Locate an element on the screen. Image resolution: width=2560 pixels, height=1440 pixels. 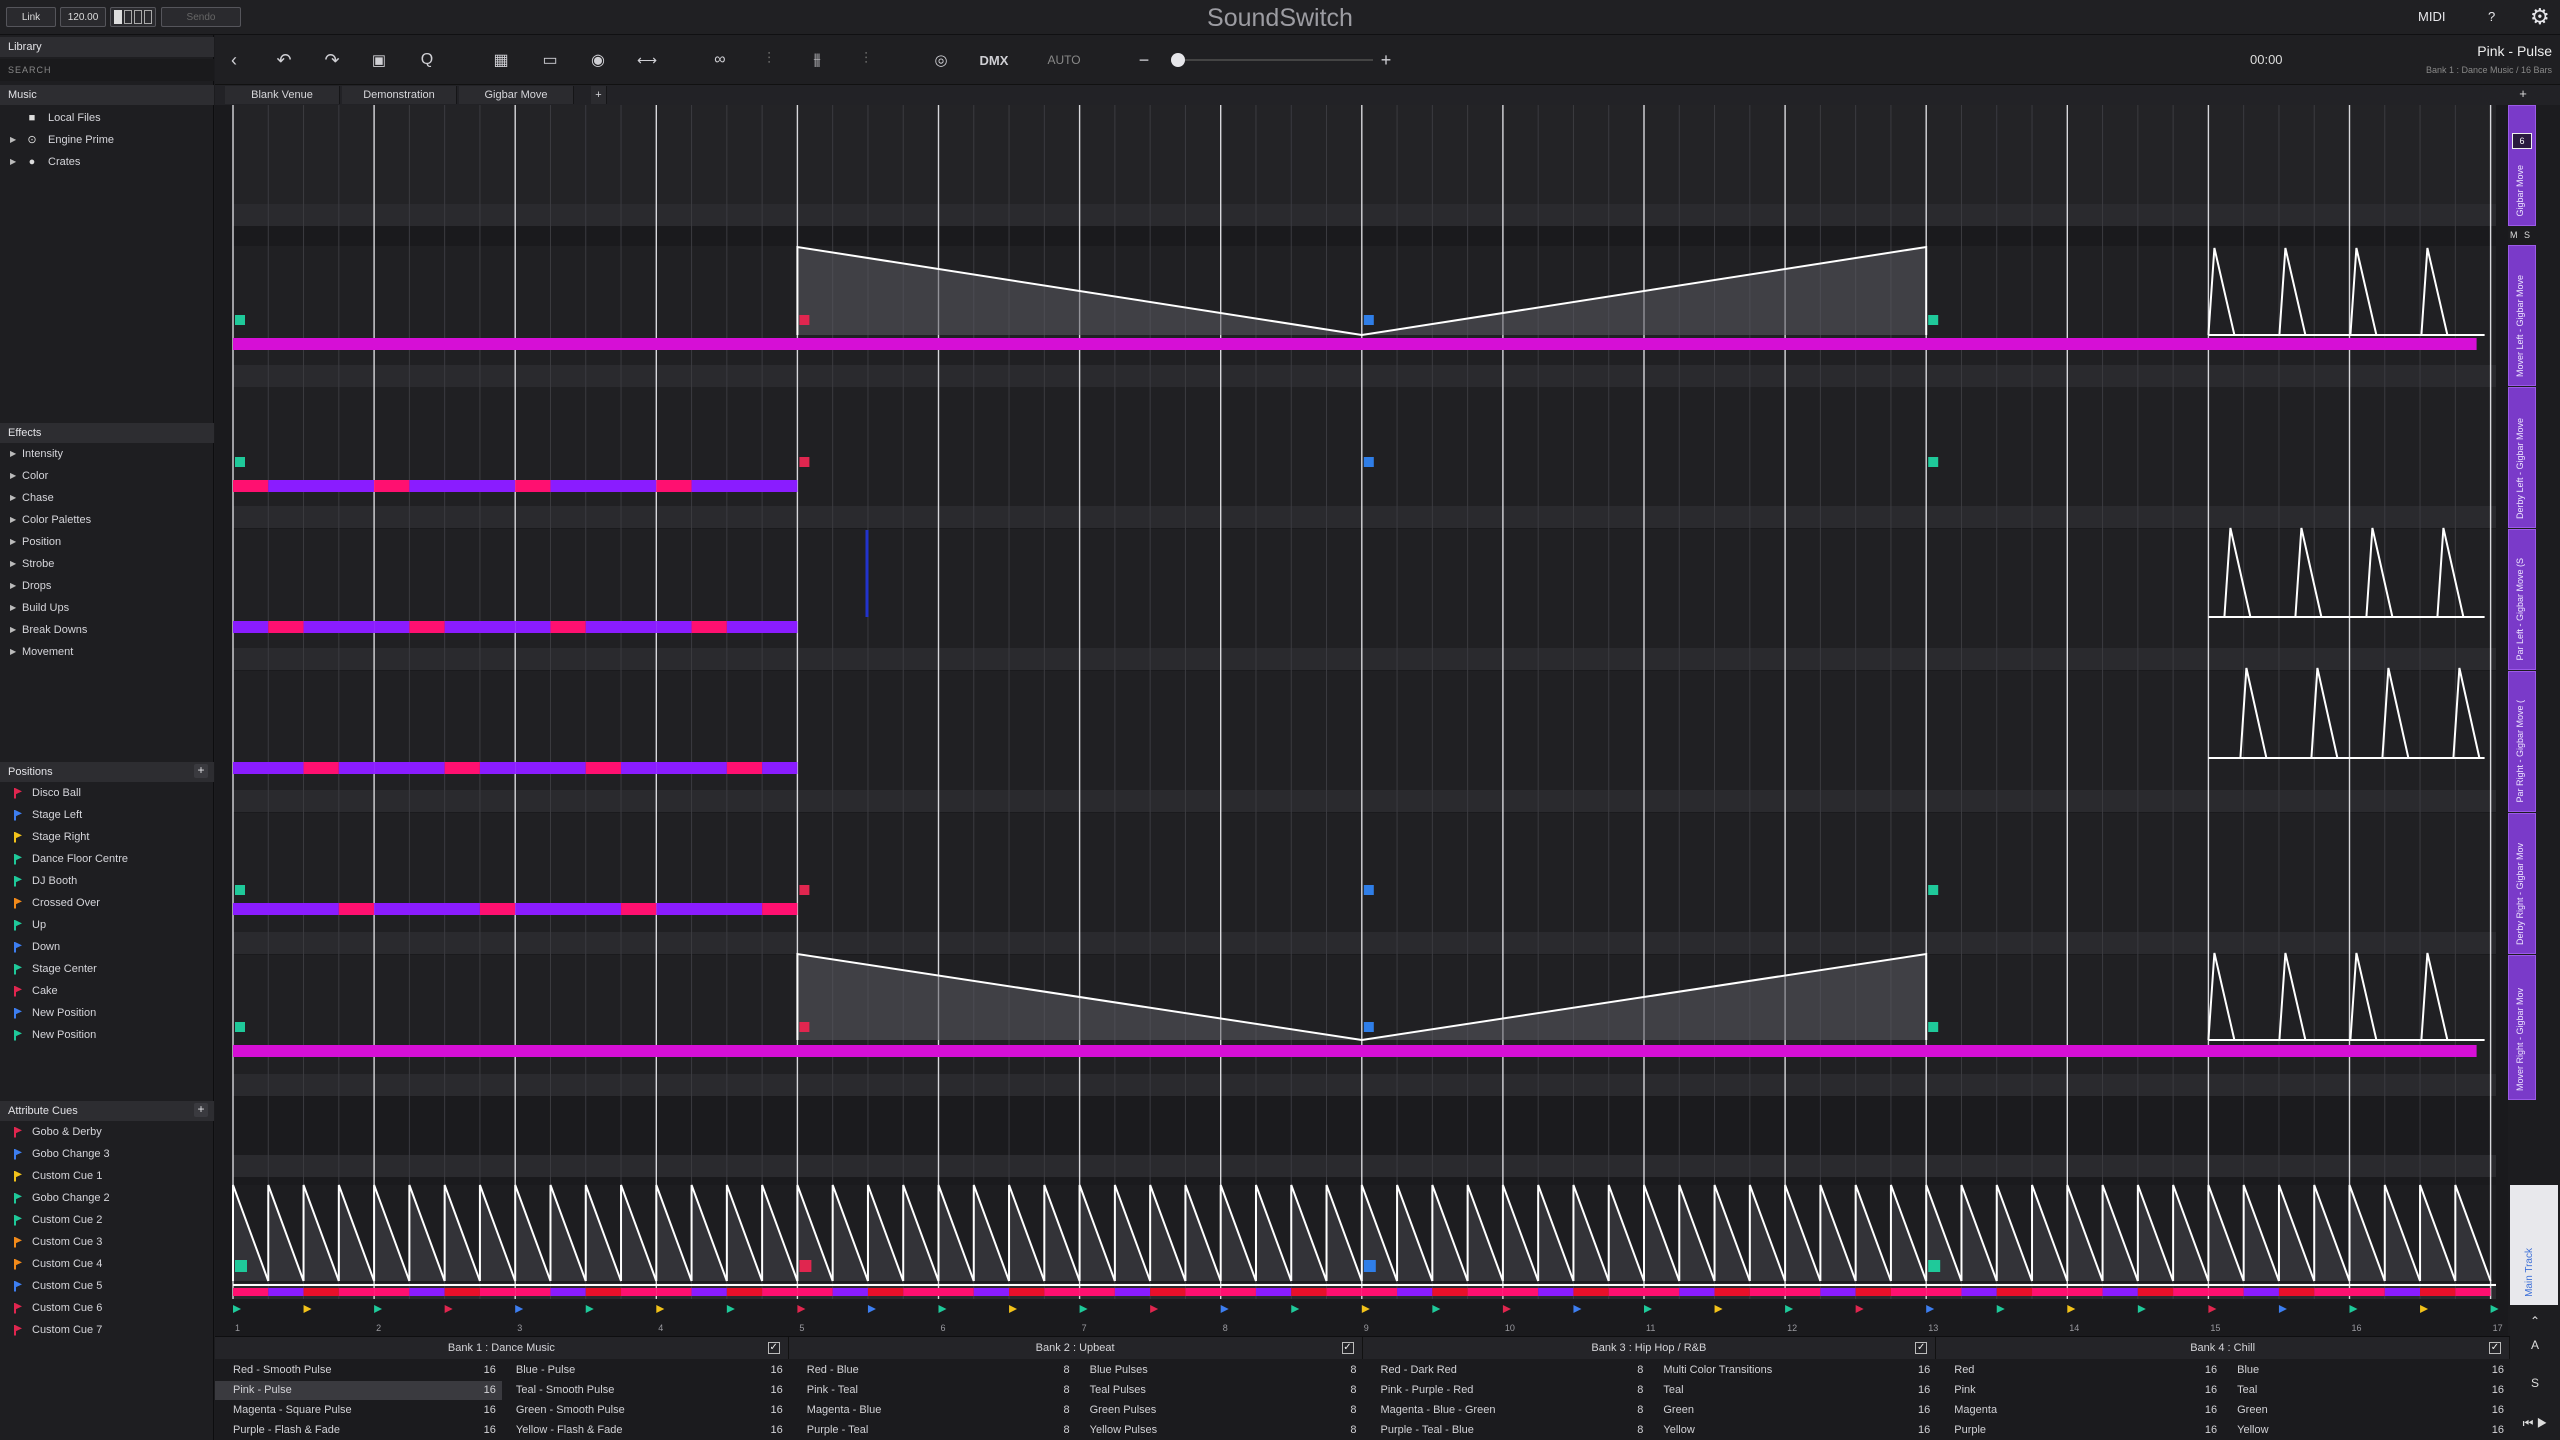
mixer-icon-3: ⫶ is located at coordinates (866, 60).